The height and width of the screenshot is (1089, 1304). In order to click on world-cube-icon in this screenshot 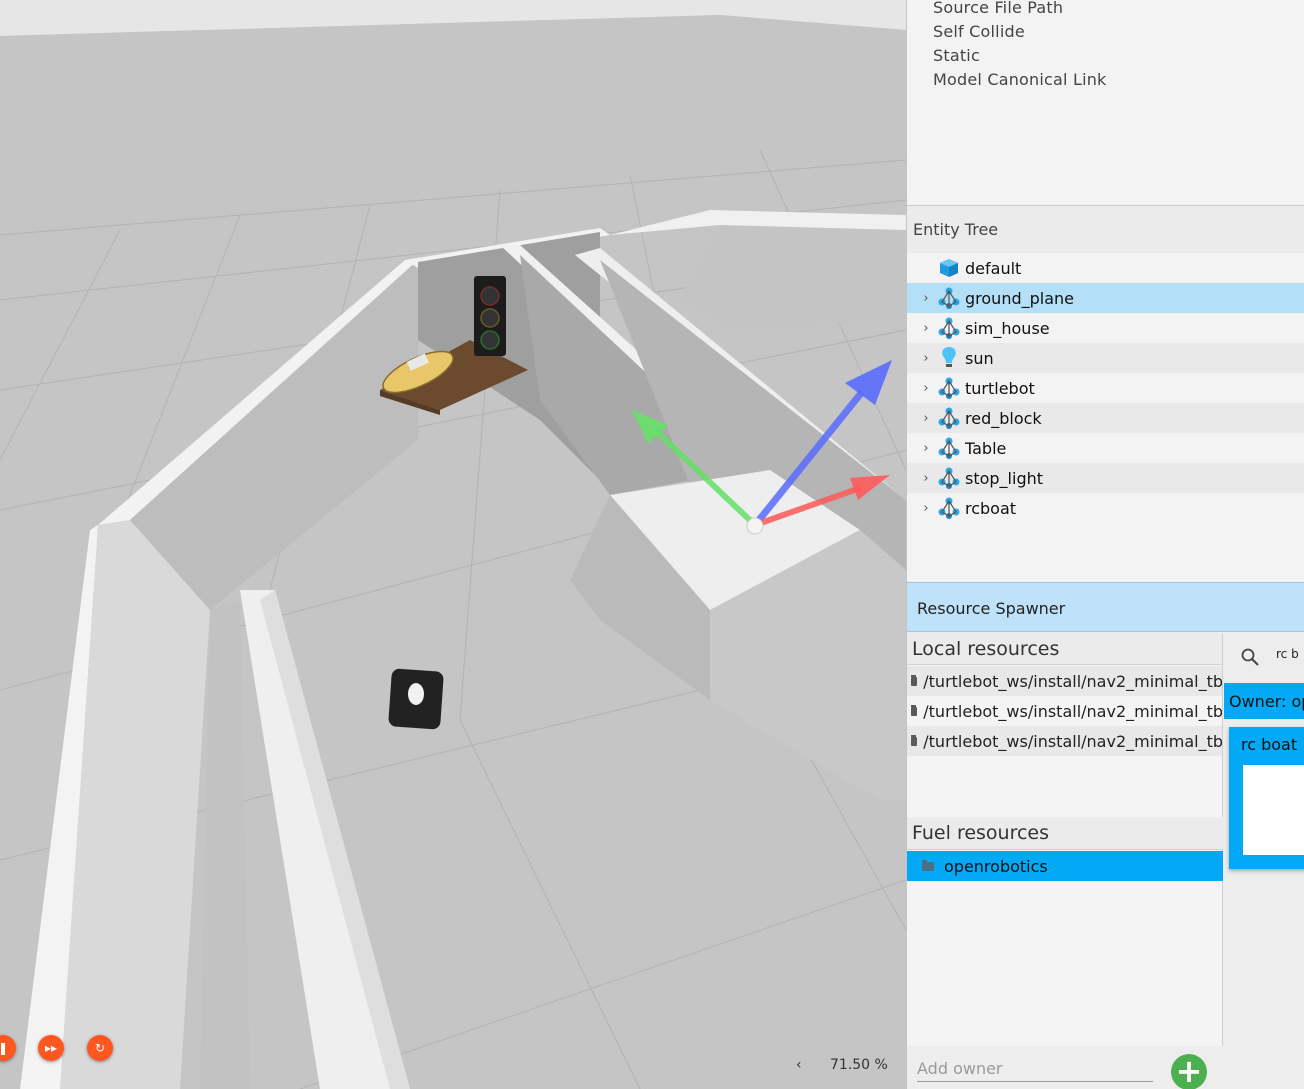, I will do `click(949, 268)`.